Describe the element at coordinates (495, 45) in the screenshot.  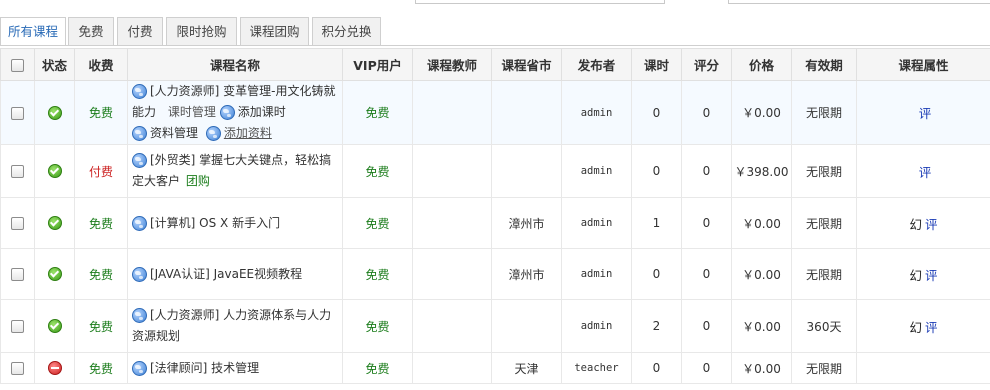
I see `tabs-divider` at that location.